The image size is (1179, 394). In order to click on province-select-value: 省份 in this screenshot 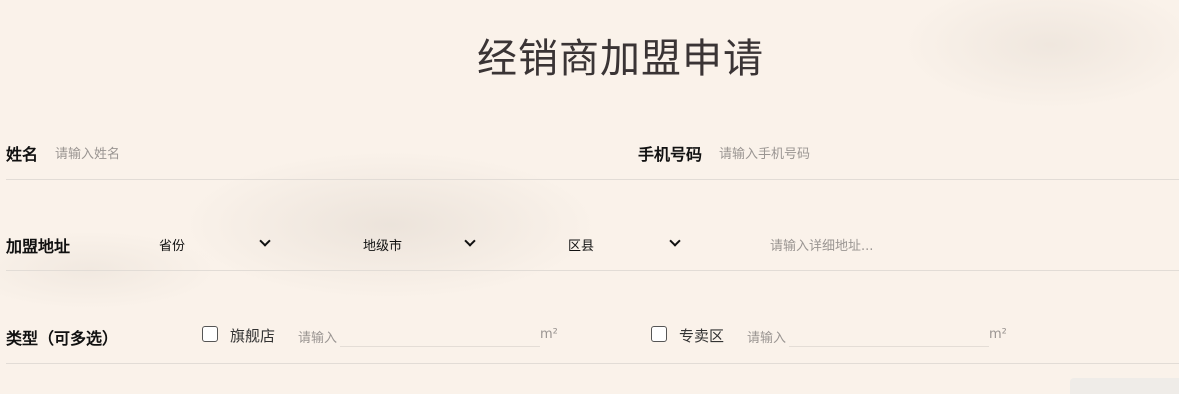, I will do `click(172, 246)`.